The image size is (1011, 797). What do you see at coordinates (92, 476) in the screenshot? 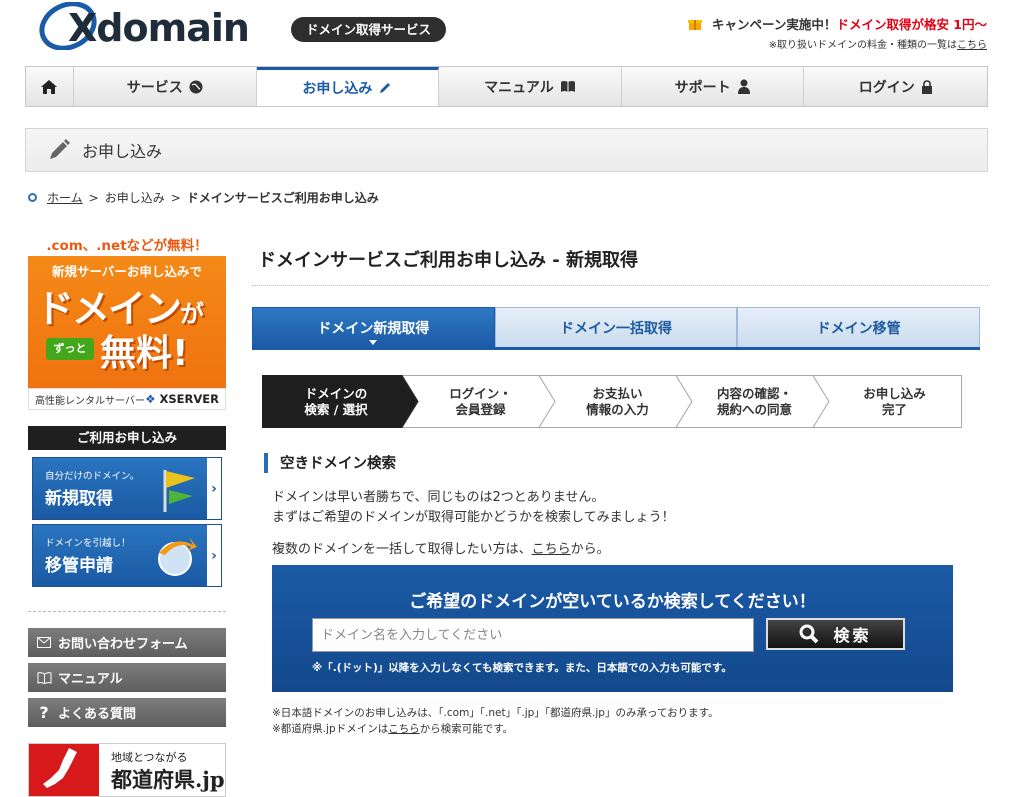
I see `new-registration-subtitle: 自分だけのドメイン。` at bounding box center [92, 476].